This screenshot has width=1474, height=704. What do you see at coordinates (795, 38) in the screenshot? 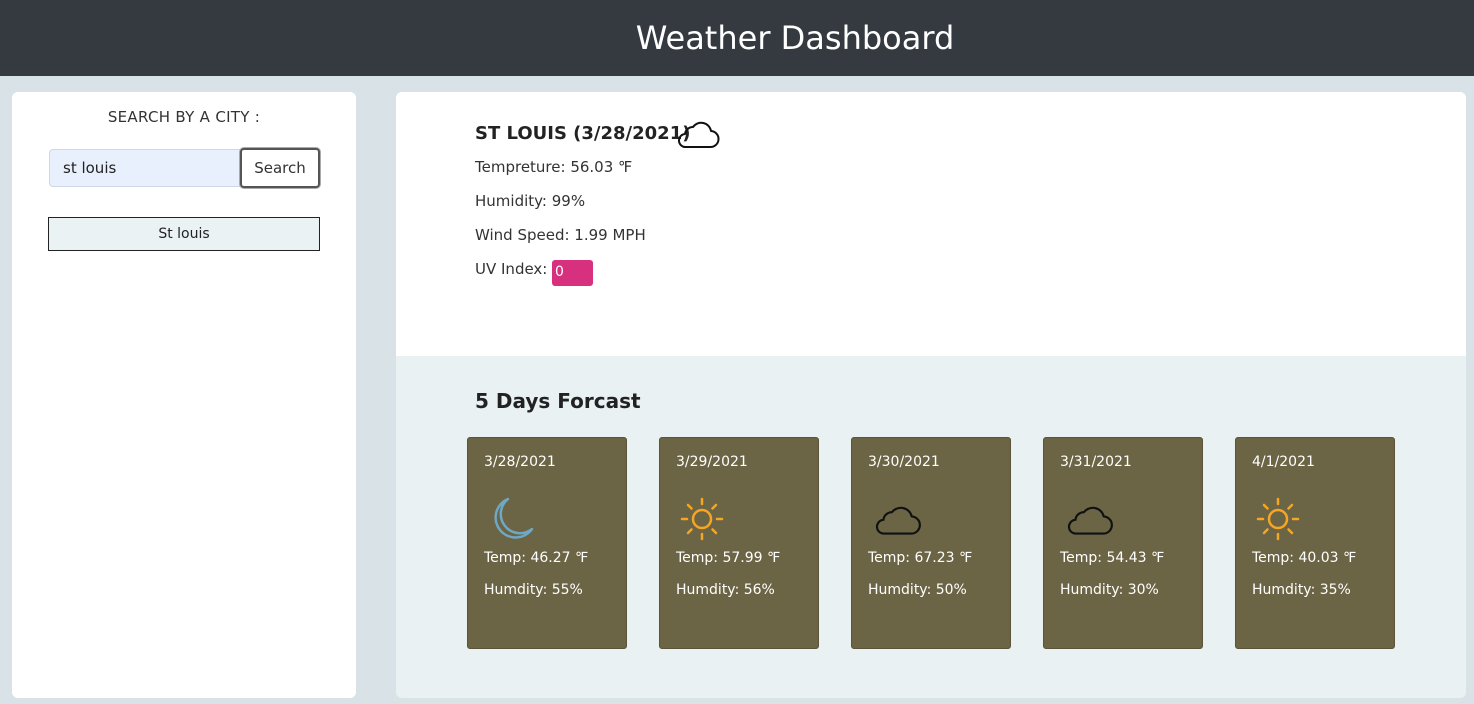
I see `page-title: Weather Dashboard` at bounding box center [795, 38].